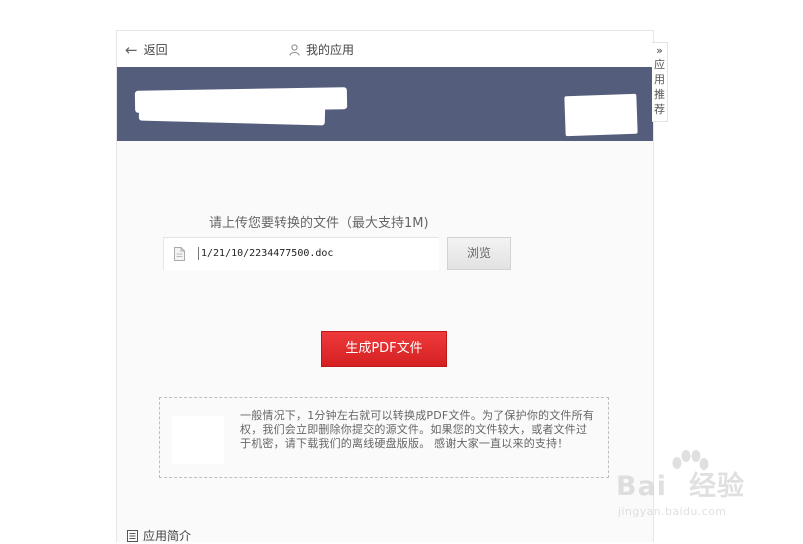  Describe the element at coordinates (384, 349) in the screenshot. I see `generate-pdf-button: 生成PDF文件` at that location.